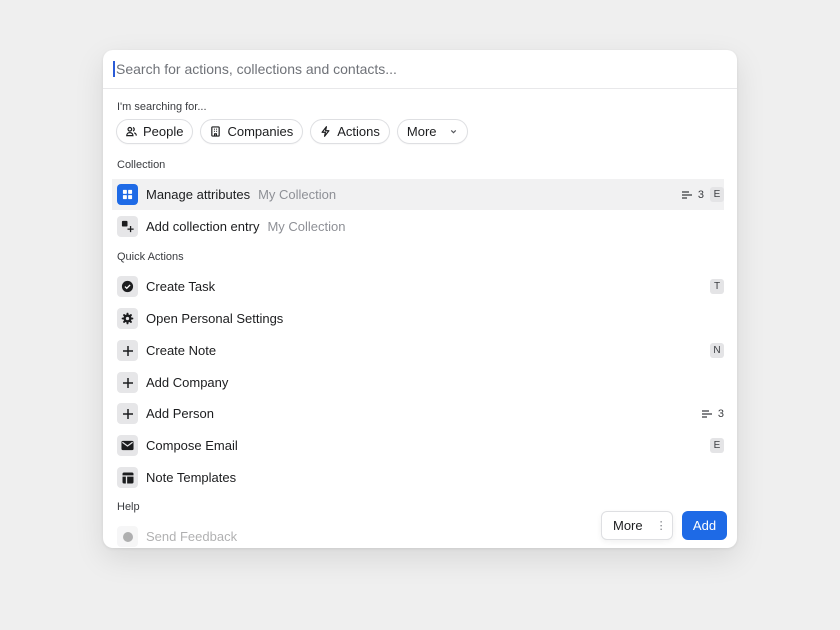  I want to click on section-label-help: Help, so click(128, 507).